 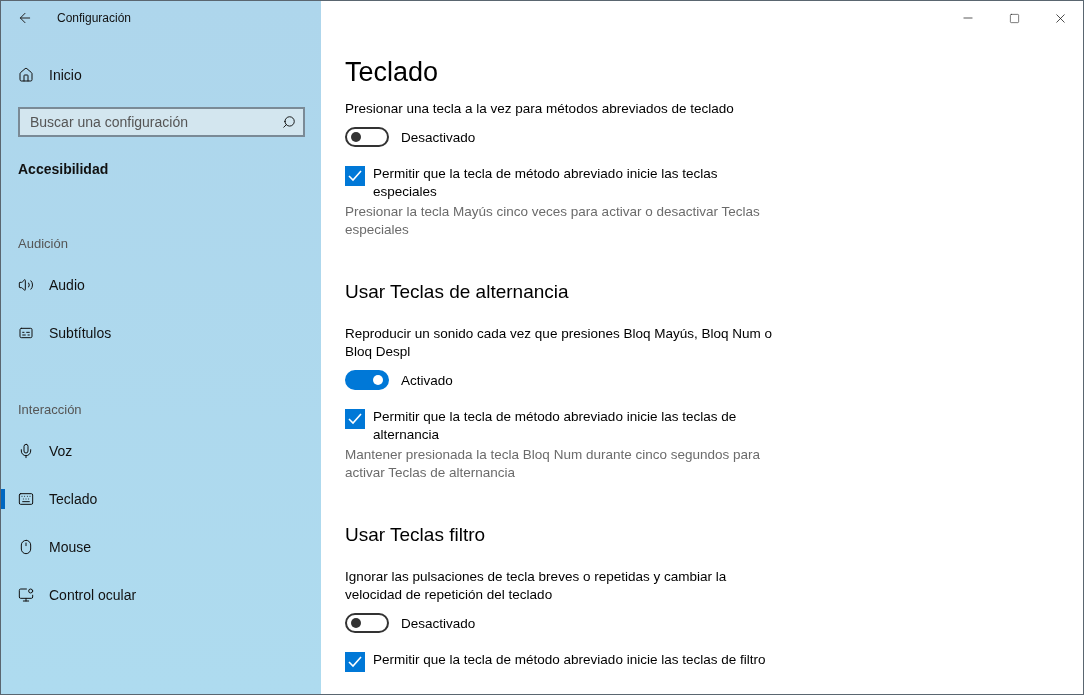 I want to click on back-button, so click(x=25, y=18).